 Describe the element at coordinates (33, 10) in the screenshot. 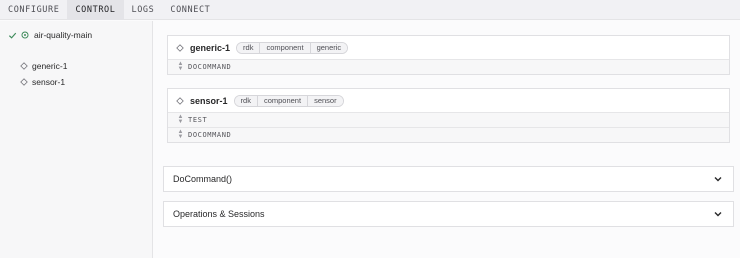

I see `tab-configure: CONFIGURE` at that location.